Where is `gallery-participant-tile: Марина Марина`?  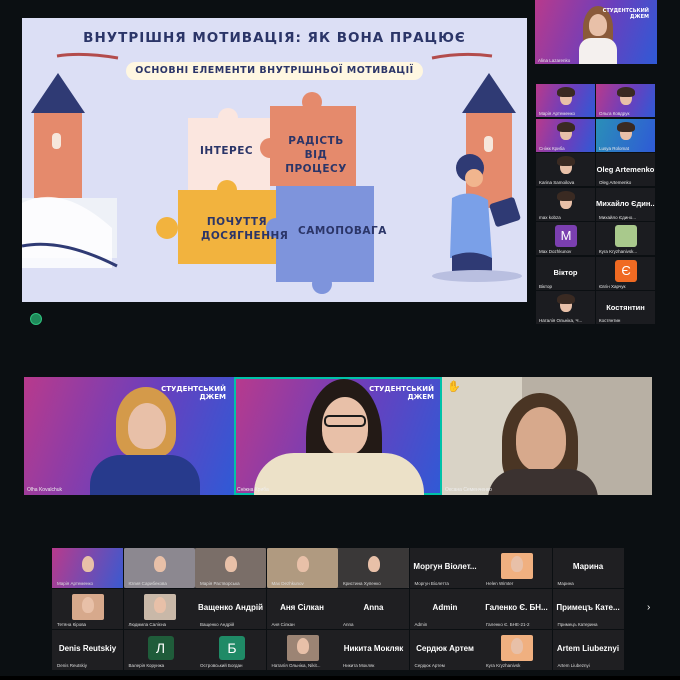 gallery-participant-tile: Марина Марина is located at coordinates (588, 568).